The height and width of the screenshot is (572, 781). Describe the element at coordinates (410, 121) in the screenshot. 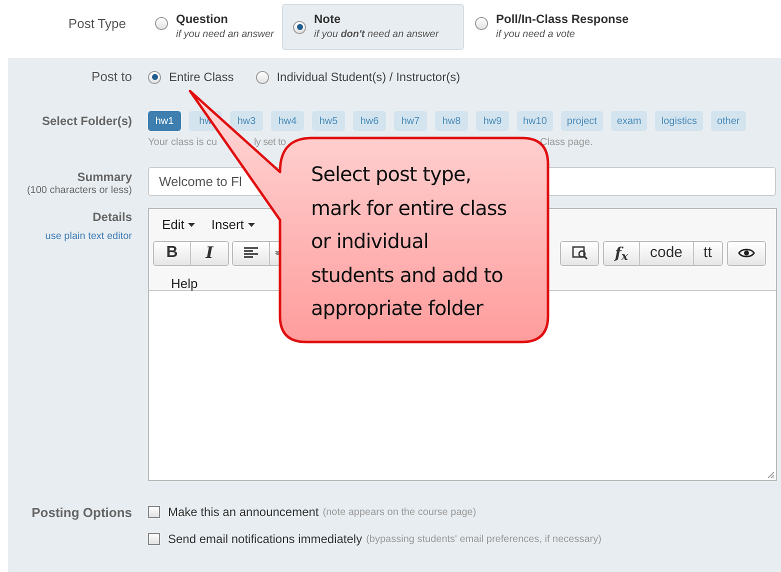

I see `folder-tag: hw7` at that location.